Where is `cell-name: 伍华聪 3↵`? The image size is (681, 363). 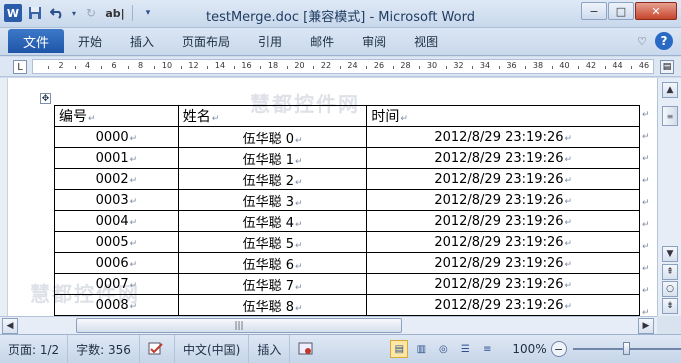
cell-name: 伍华聪 3↵ is located at coordinates (272, 200).